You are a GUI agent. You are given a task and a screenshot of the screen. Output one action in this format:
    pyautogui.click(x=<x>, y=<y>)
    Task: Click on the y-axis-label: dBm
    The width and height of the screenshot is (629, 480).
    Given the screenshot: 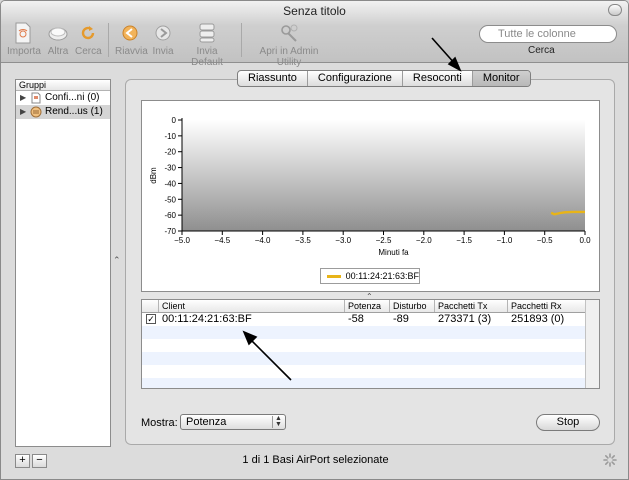 What is the action you would take?
    pyautogui.click(x=153, y=175)
    